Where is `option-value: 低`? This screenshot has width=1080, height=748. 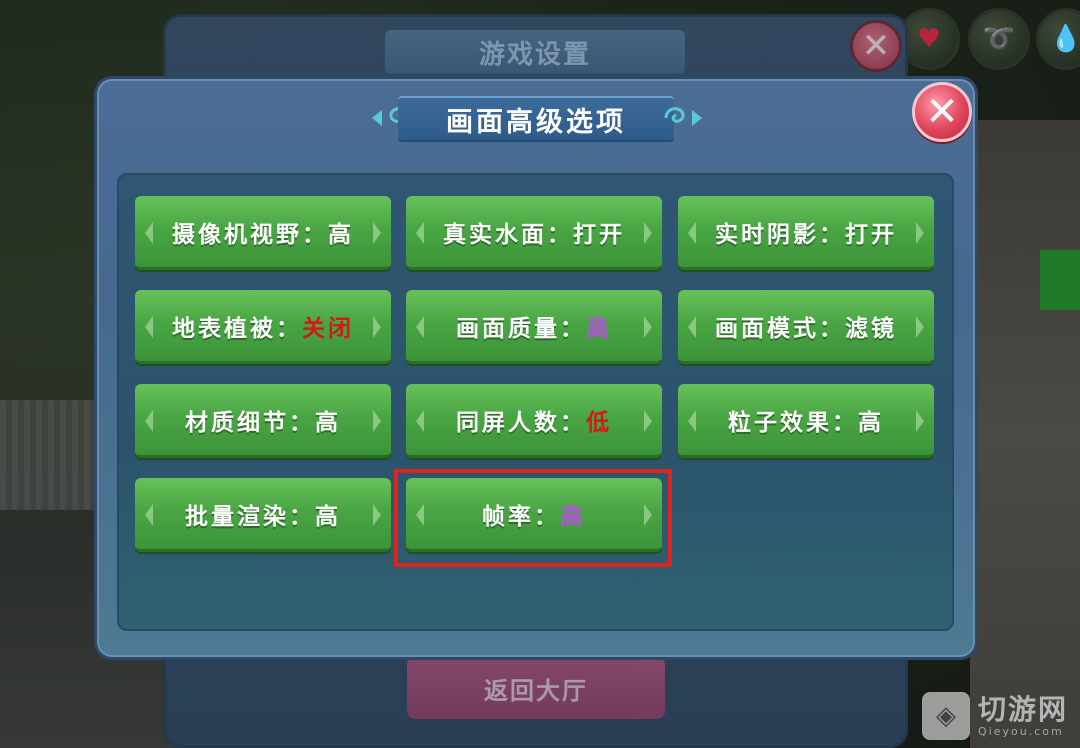 option-value: 低 is located at coordinates (599, 422).